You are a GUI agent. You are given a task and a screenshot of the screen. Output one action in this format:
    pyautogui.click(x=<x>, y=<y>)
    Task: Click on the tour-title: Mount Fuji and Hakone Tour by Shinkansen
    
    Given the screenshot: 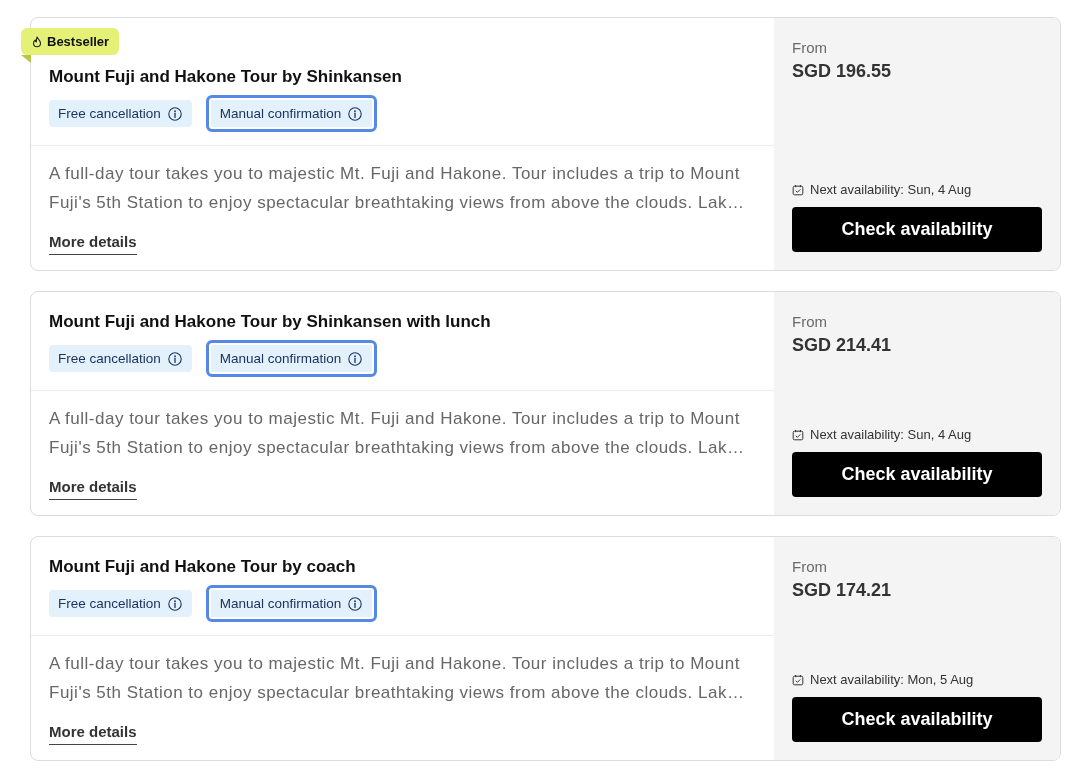 What is the action you would take?
    pyautogui.click(x=226, y=77)
    